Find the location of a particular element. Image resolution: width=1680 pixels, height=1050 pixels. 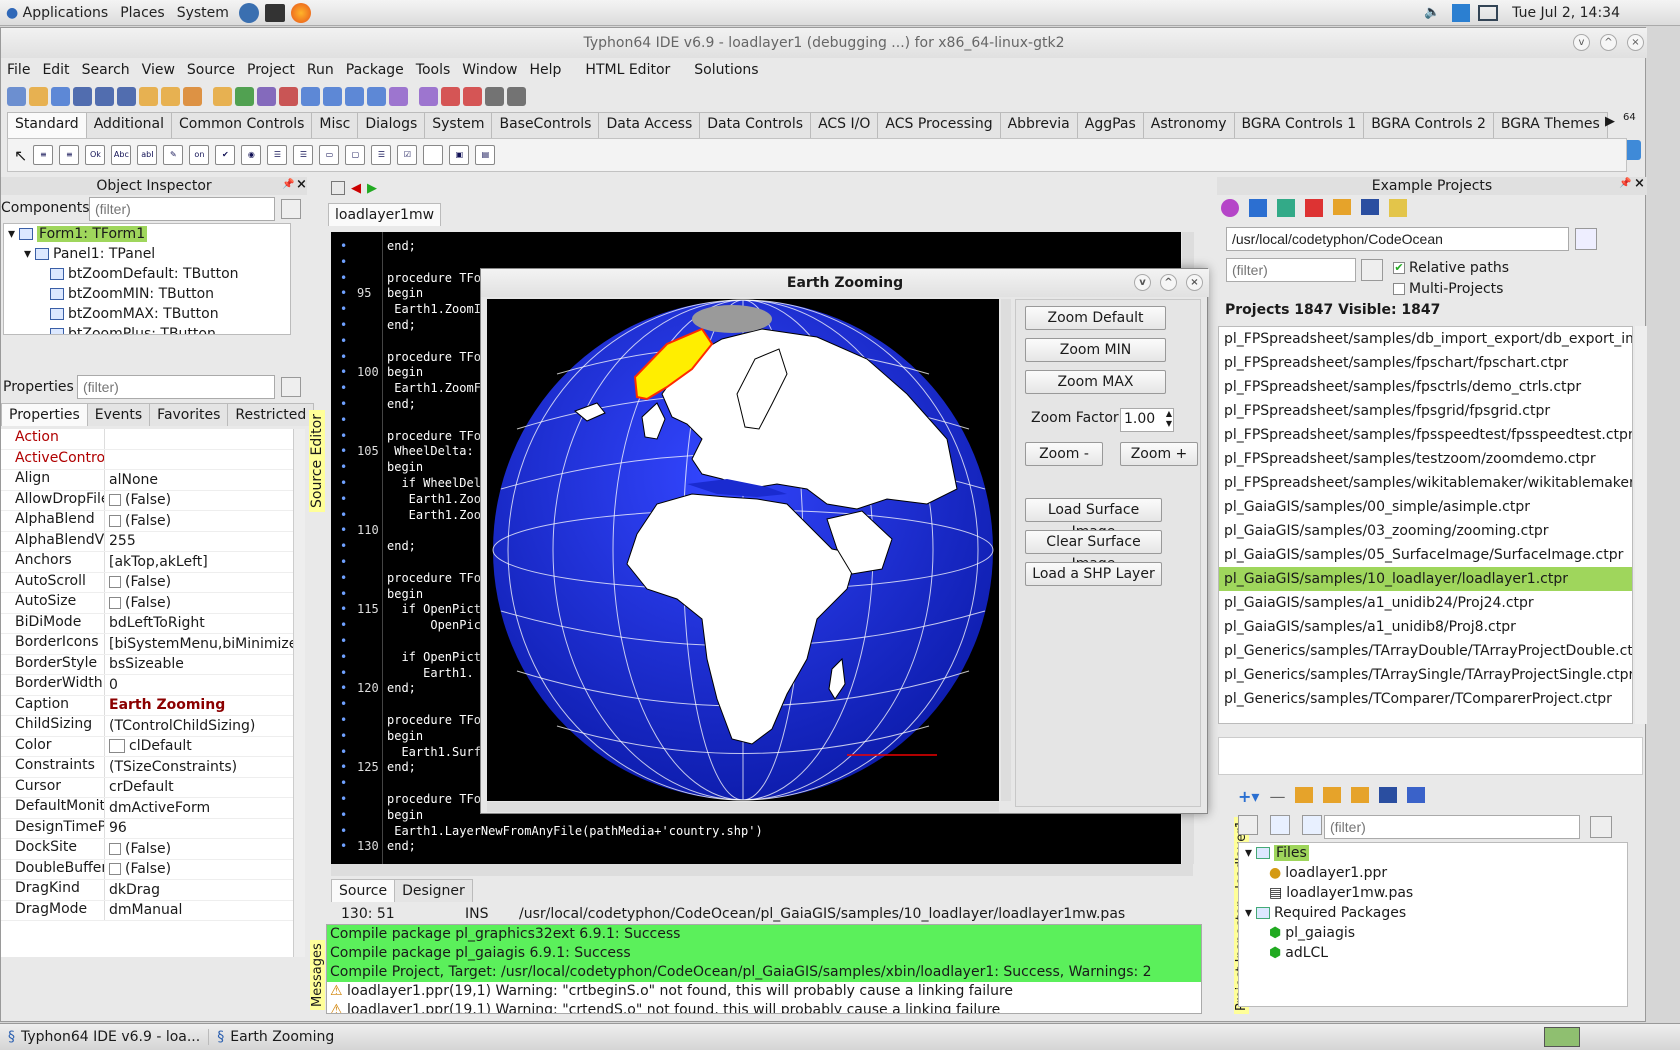

property-row: DefaultMonitordmActiveForm is located at coordinates (147, 808).